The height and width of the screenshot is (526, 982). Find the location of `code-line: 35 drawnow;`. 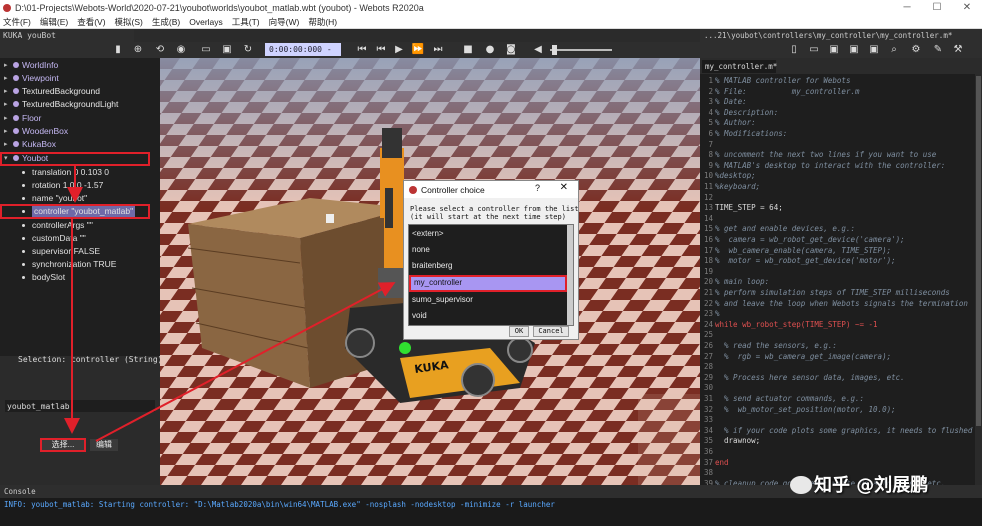

code-line: 35 drawnow; is located at coordinates (730, 441).